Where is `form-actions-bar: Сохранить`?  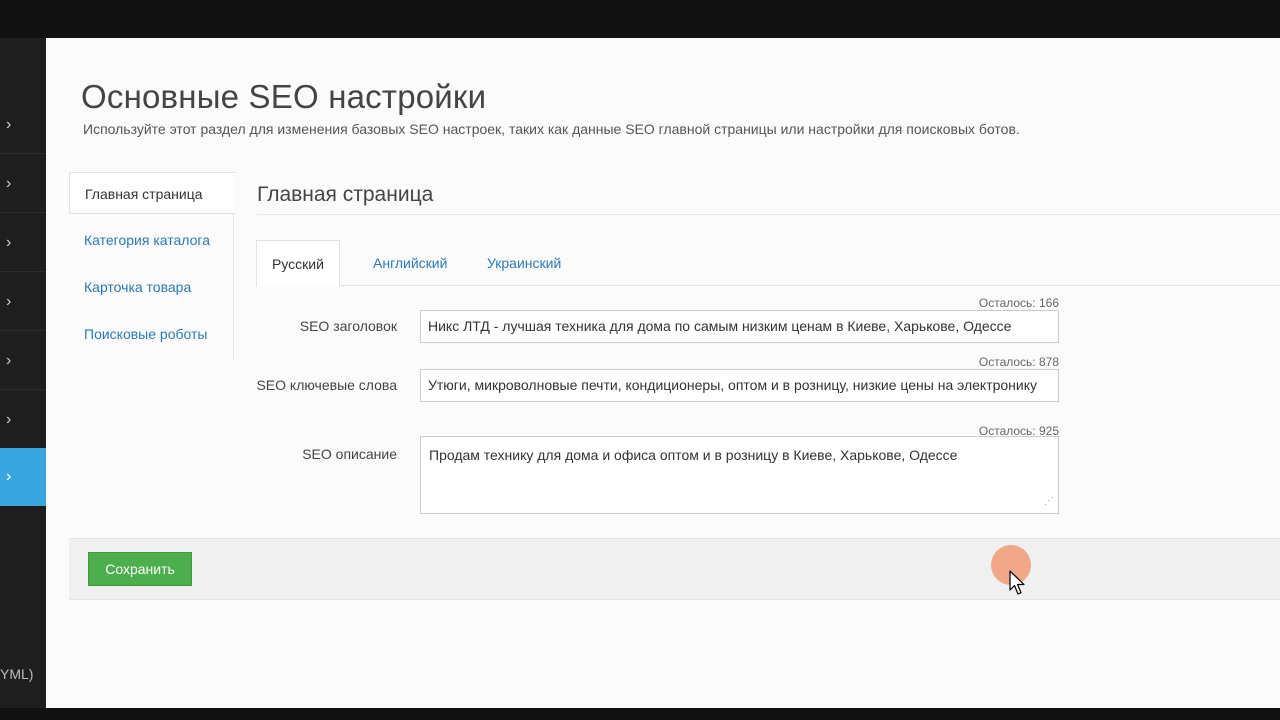
form-actions-bar: Сохранить is located at coordinates (674, 569).